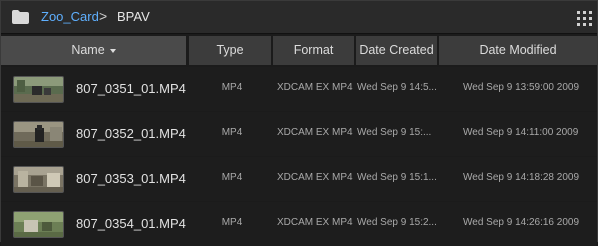 Image resolution: width=598 pixels, height=246 pixels. I want to click on column-header-date-created-label: Date Created, so click(396, 50).